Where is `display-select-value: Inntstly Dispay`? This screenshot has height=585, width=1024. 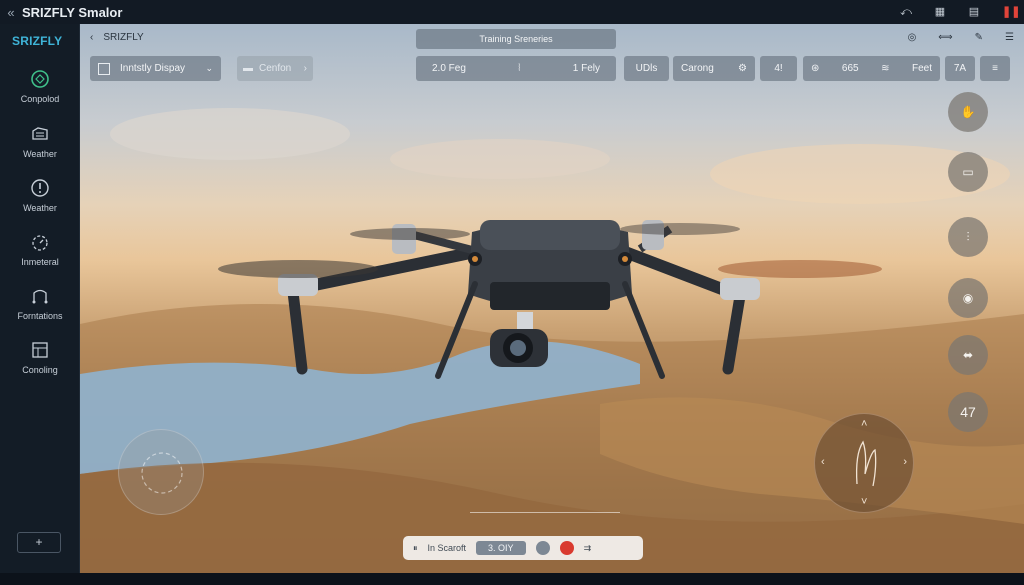 display-select-value: Inntstly Dispay is located at coordinates (153, 68).